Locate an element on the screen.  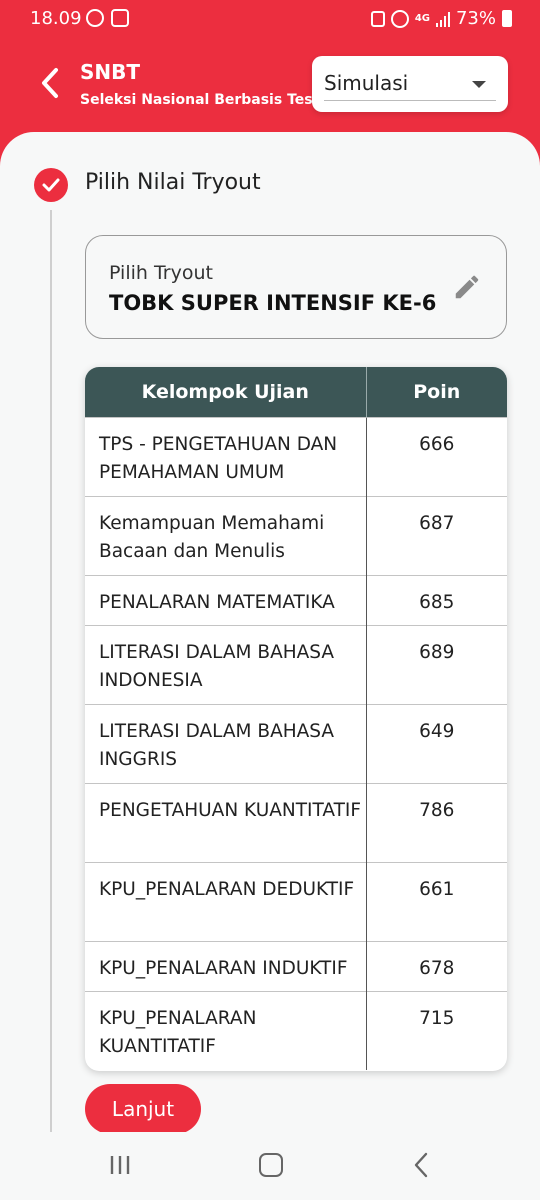
mode-select: Simulasi is located at coordinates (410, 84).